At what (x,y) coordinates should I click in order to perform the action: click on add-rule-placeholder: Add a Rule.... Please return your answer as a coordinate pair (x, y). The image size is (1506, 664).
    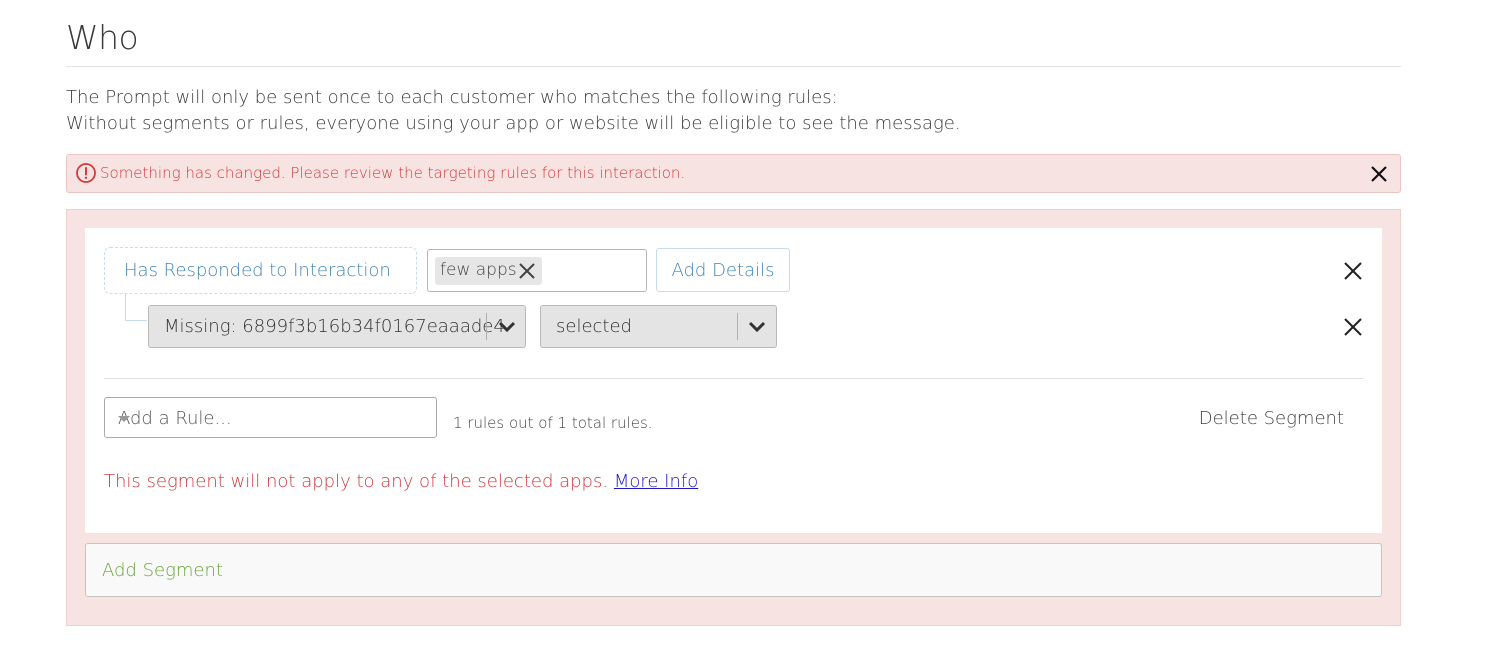
    Looking at the image, I should click on (175, 418).